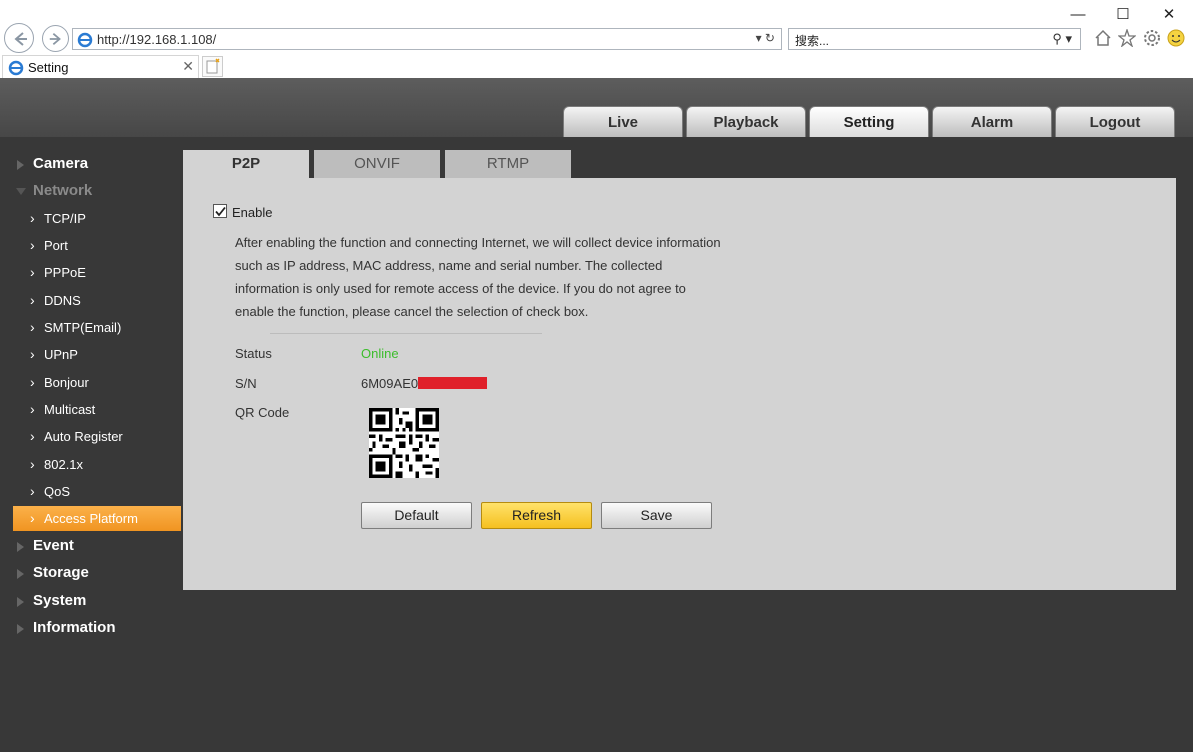  I want to click on sidebar-item-upnp: › UPnP, so click(97, 354).